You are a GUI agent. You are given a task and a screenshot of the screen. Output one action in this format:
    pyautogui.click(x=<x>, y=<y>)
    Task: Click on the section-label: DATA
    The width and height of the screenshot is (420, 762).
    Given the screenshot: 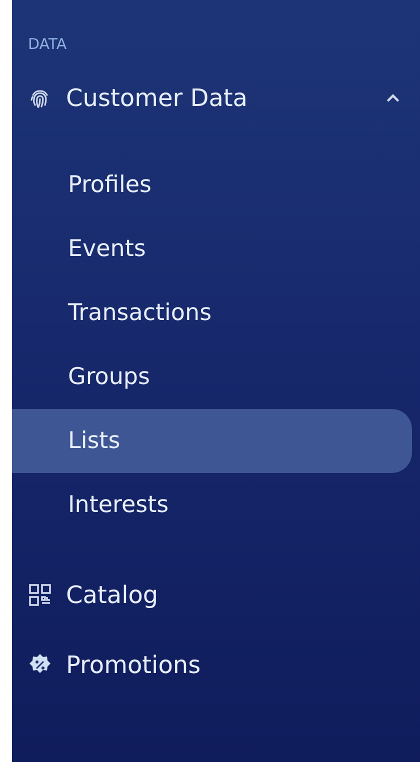 What is the action you would take?
    pyautogui.click(x=47, y=44)
    